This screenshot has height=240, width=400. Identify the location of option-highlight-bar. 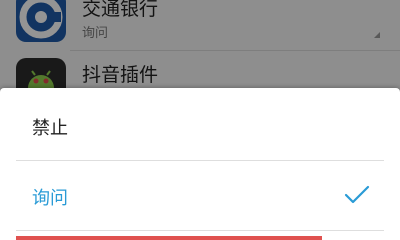
(169, 238).